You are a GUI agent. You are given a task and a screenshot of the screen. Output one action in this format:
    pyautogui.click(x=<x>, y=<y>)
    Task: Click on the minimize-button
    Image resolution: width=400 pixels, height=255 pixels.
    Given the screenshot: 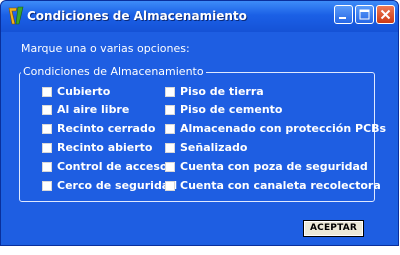 What is the action you would take?
    pyautogui.click(x=343, y=14)
    